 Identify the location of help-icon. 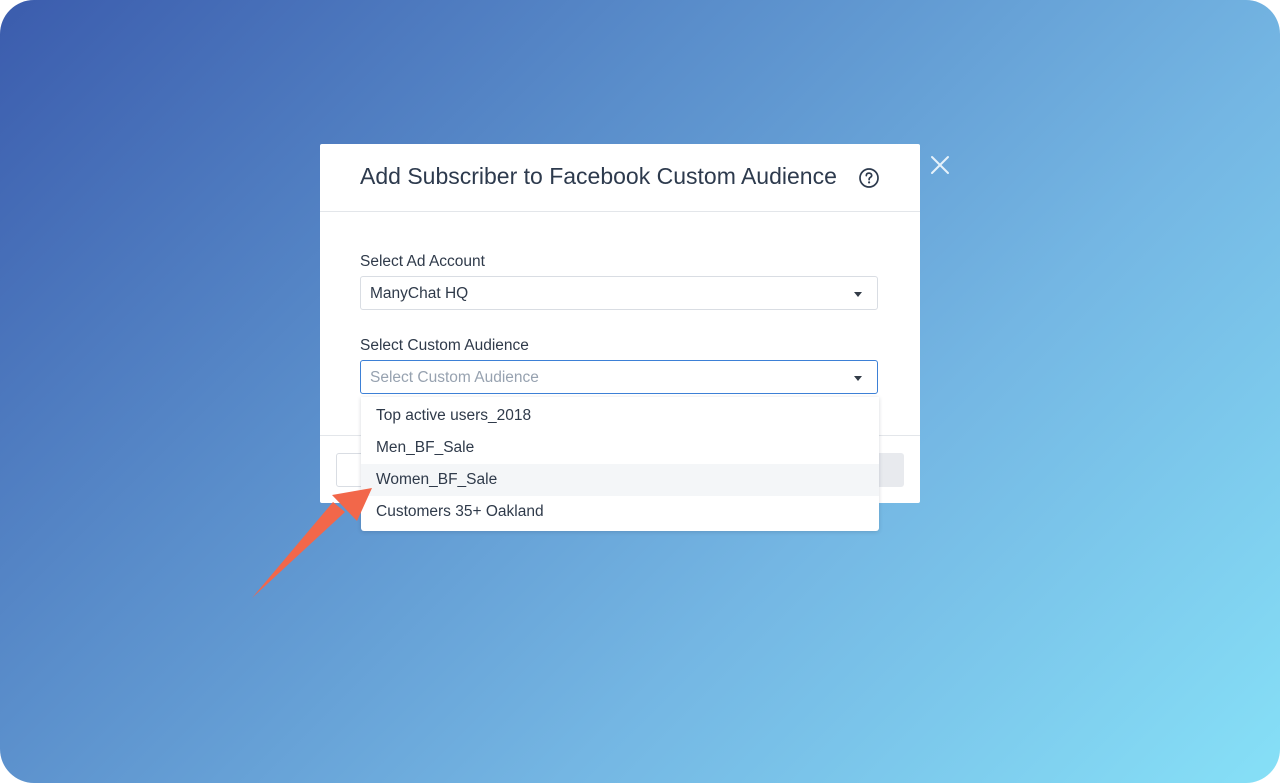
(869, 178).